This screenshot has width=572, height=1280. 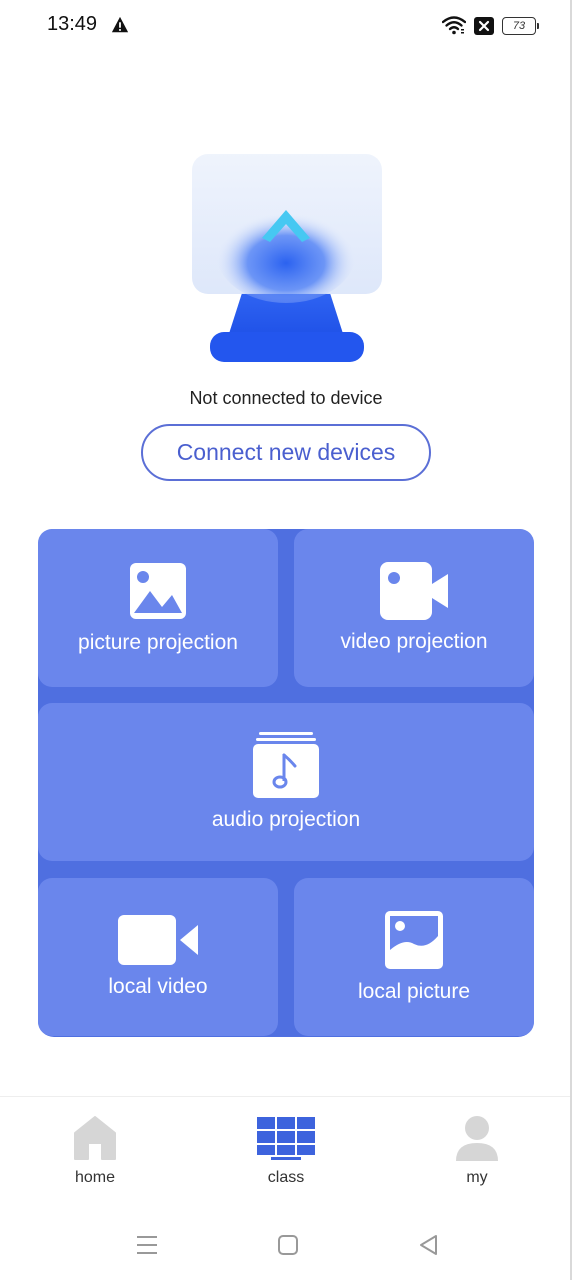 What do you see at coordinates (286, 819) in the screenshot?
I see `tile-label: audio projection` at bounding box center [286, 819].